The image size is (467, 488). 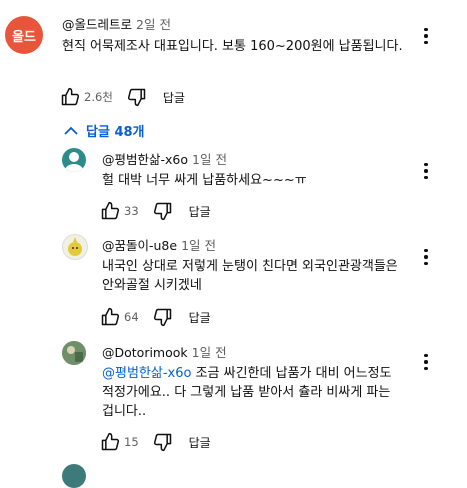 What do you see at coordinates (250, 276) in the screenshot?
I see `reply-text: 내국인 상대로 저렇게 눈탱이 친다면 외국인관광객들은 안와골절 시키겠네` at bounding box center [250, 276].